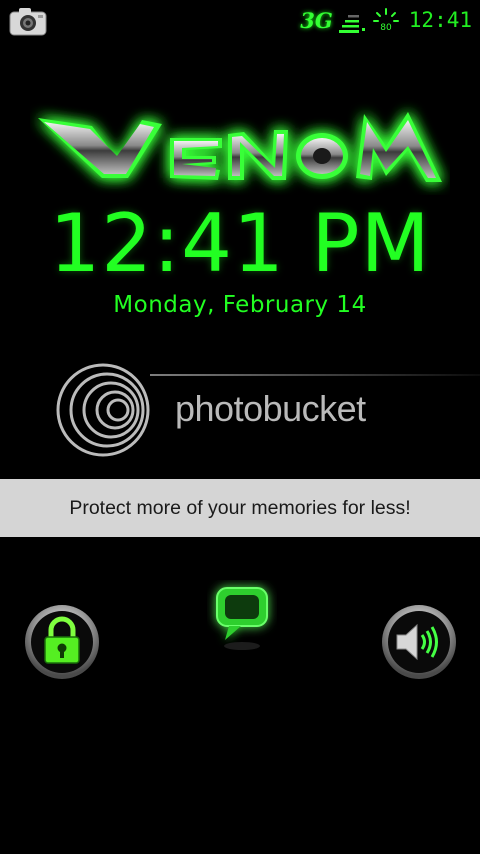  Describe the element at coordinates (240, 243) in the screenshot. I see `lock-clock: 12:41 PM` at that location.